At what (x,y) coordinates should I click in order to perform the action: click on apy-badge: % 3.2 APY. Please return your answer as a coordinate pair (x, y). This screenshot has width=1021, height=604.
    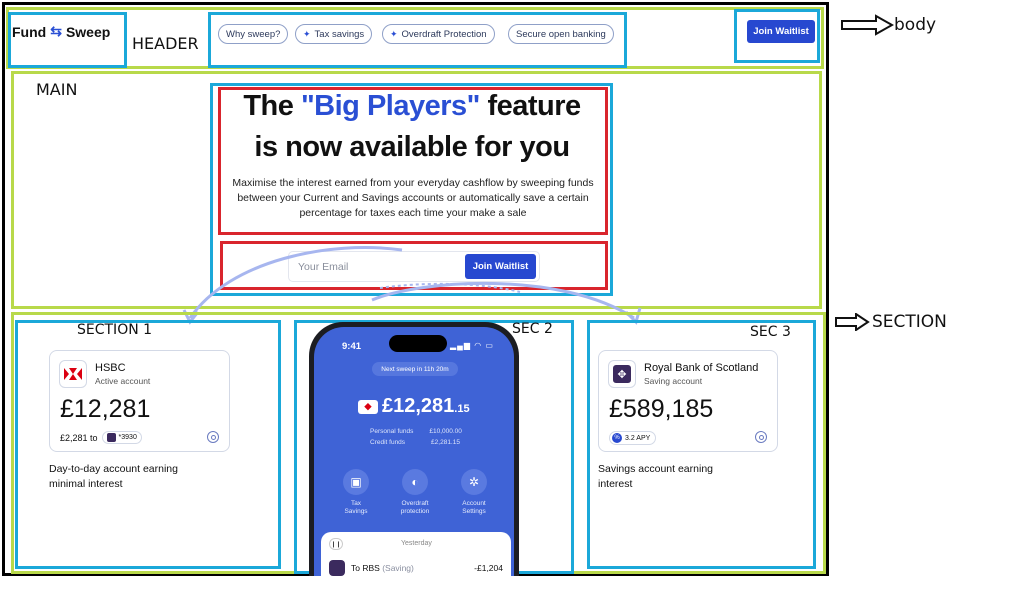
    Looking at the image, I should click on (633, 438).